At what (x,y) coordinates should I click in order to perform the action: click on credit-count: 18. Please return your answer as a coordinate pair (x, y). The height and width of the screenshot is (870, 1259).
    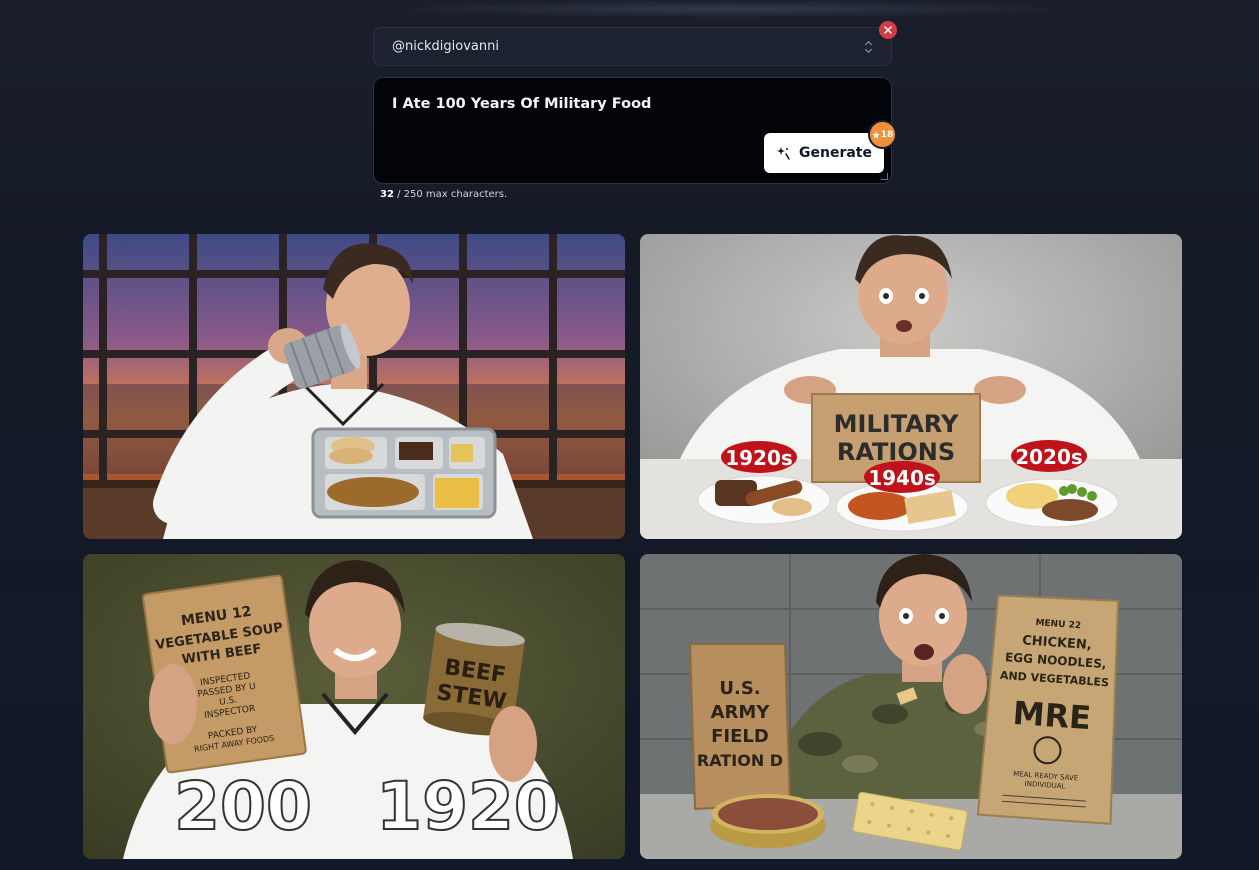
    Looking at the image, I should click on (887, 134).